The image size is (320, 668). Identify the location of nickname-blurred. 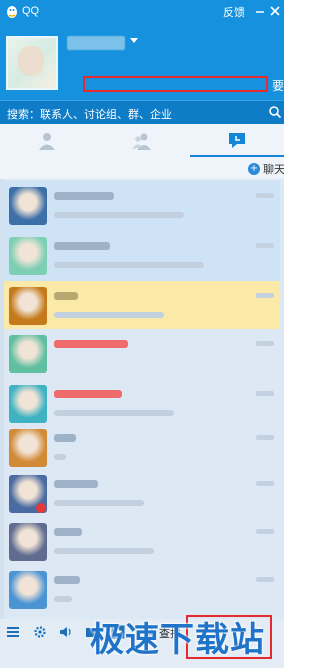
(96, 43).